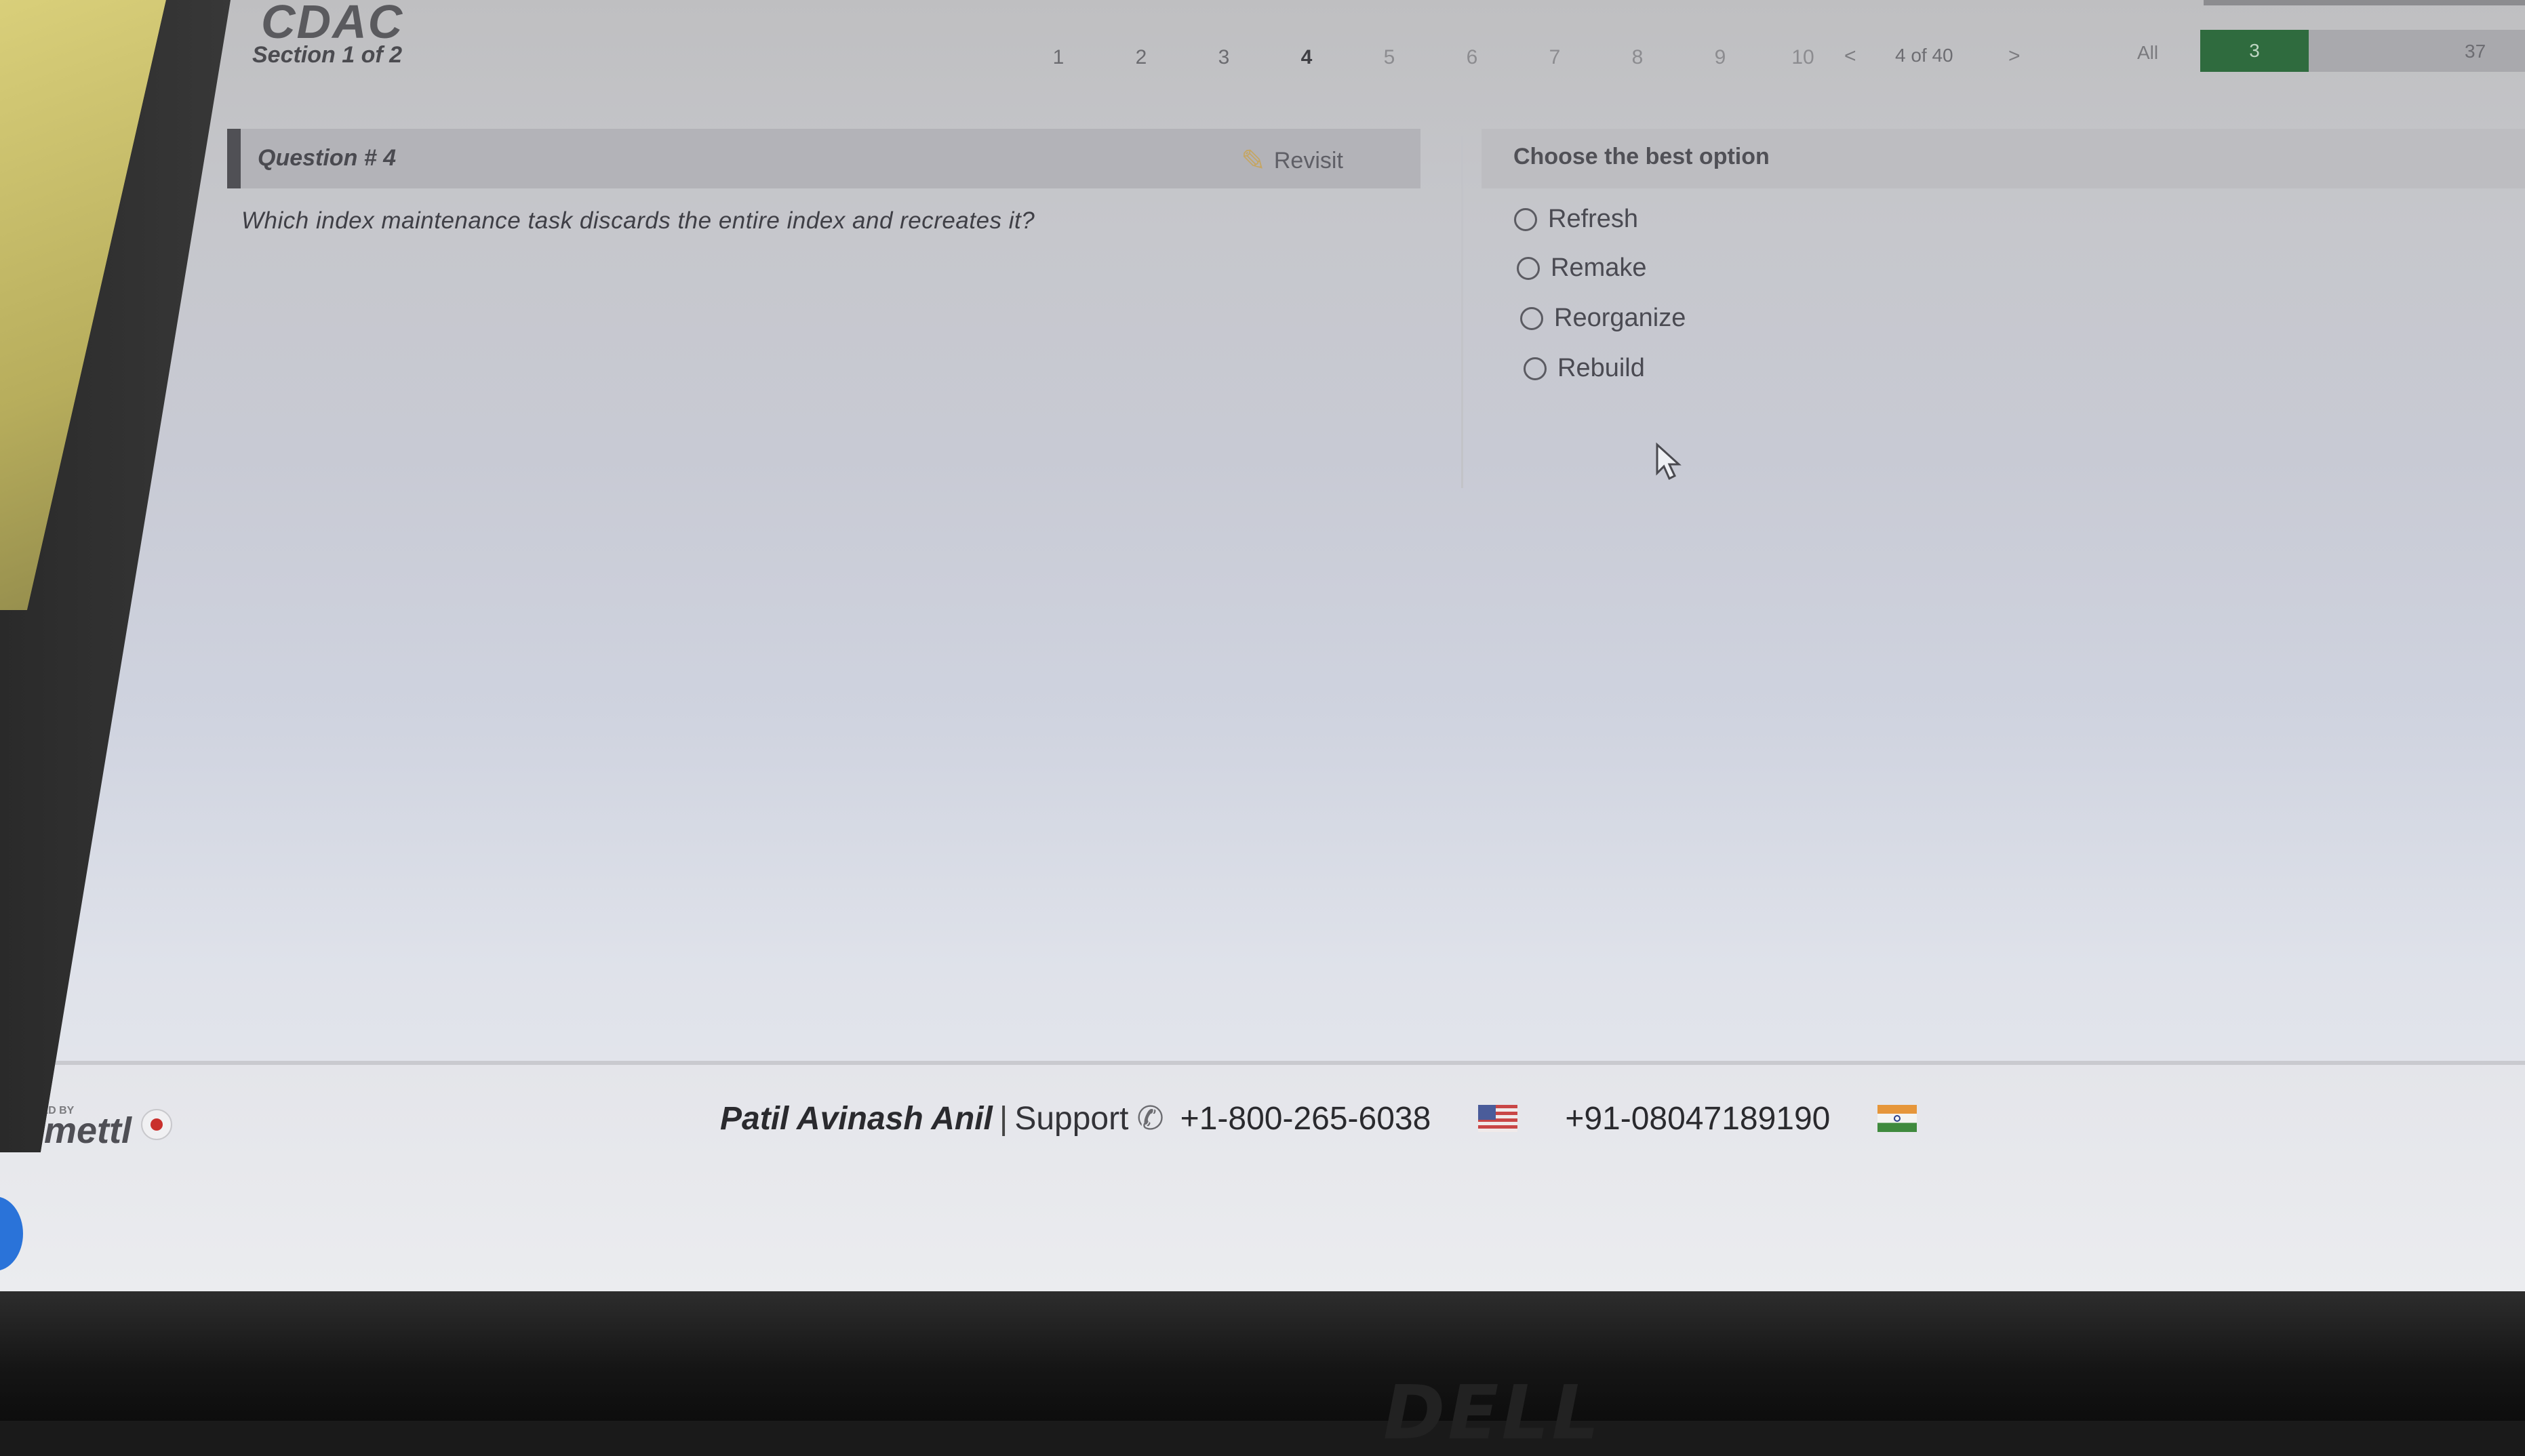 This screenshot has width=2525, height=1456. What do you see at coordinates (1141, 58) in the screenshot?
I see `question-nav-item: 2` at bounding box center [1141, 58].